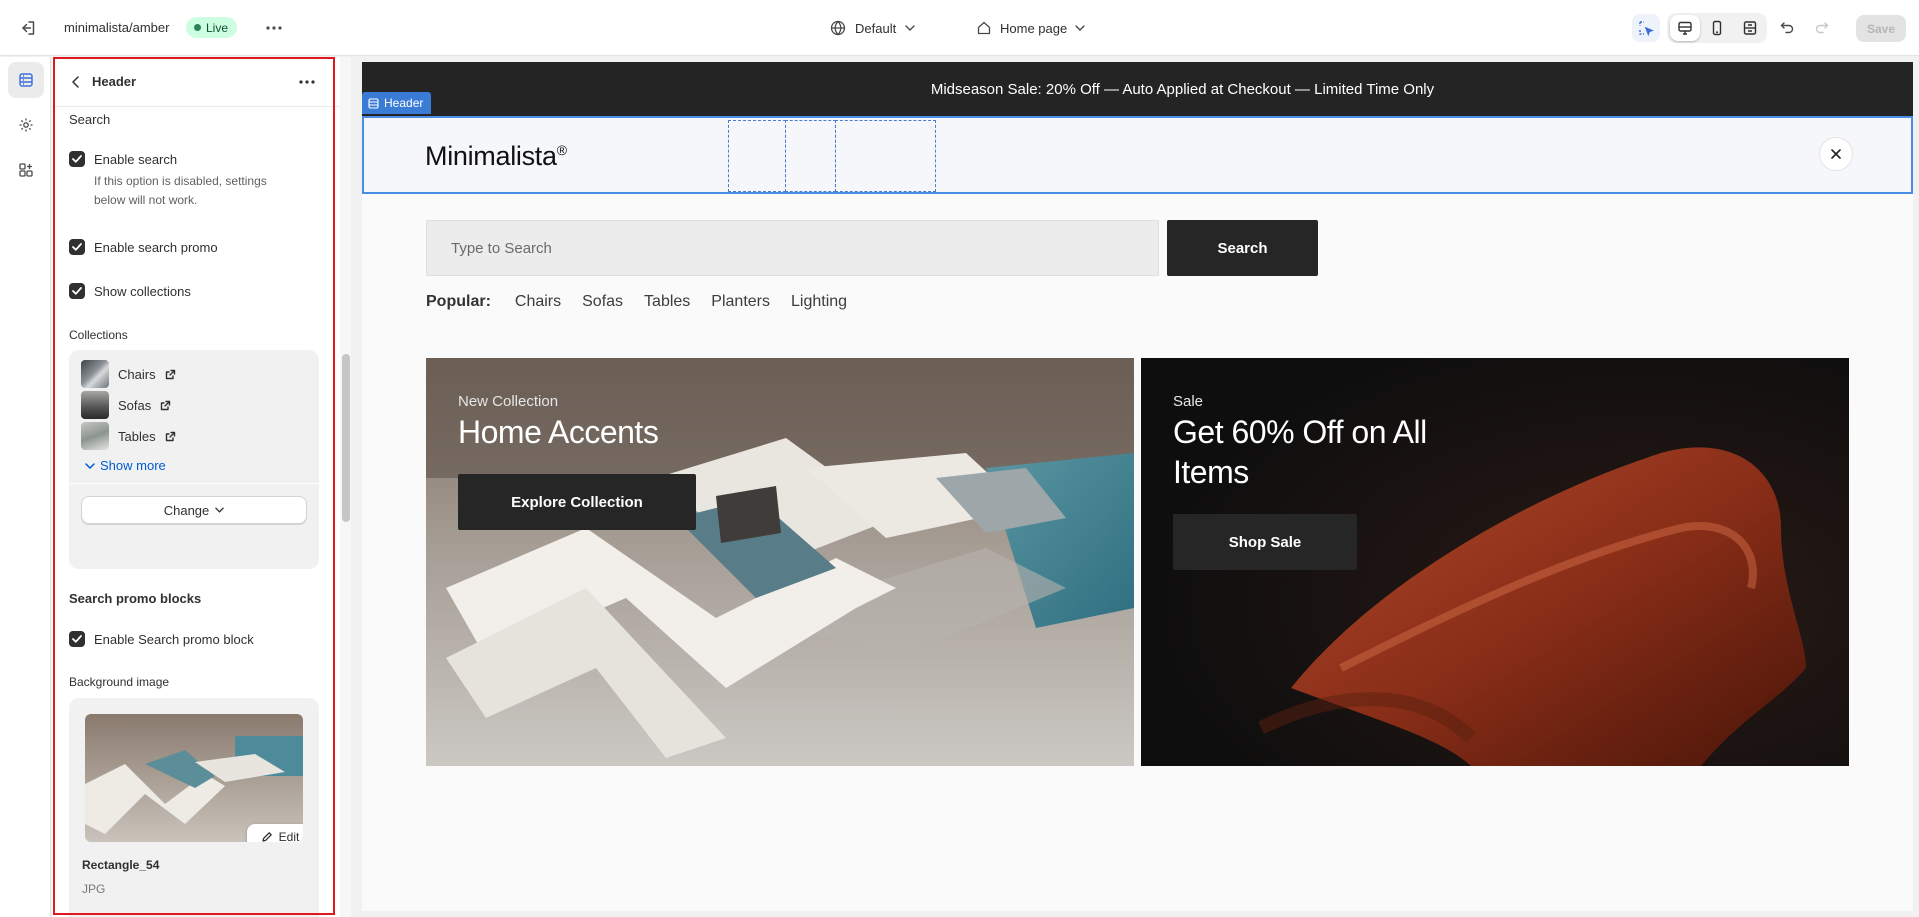 Image resolution: width=1919 pixels, height=917 pixels. Describe the element at coordinates (876, 28) in the screenshot. I see `theme-selector-label: Default` at that location.